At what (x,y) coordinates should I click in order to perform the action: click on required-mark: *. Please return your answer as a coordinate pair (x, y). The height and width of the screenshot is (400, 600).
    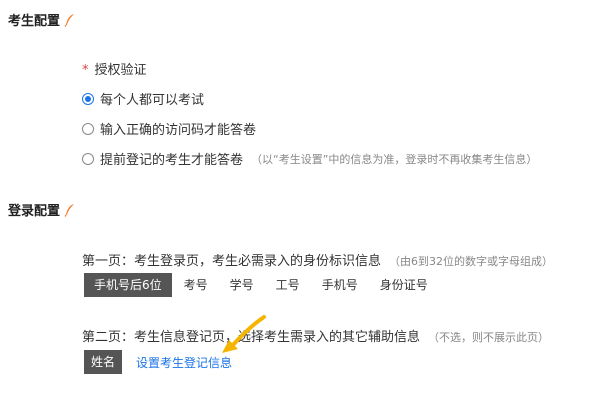
    Looking at the image, I should click on (85, 70).